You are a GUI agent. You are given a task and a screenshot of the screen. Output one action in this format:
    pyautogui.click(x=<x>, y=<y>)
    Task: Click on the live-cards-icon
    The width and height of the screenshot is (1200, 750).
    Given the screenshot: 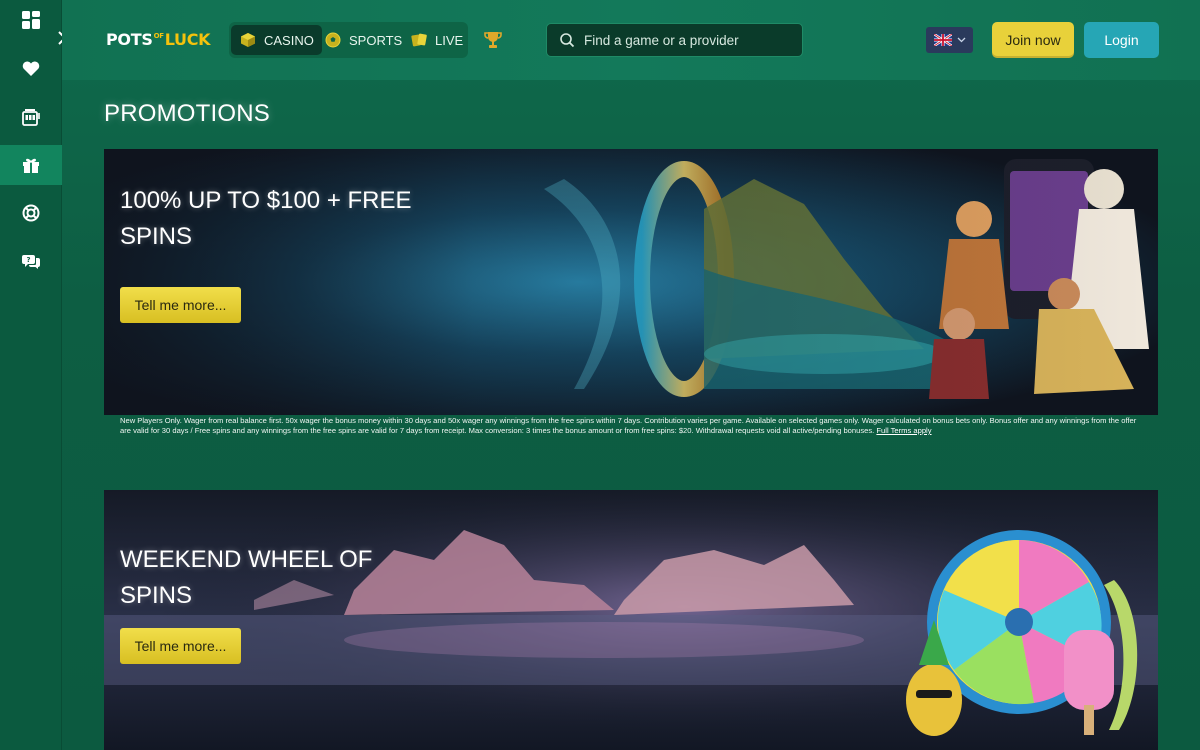 What is the action you would take?
    pyautogui.click(x=418, y=40)
    